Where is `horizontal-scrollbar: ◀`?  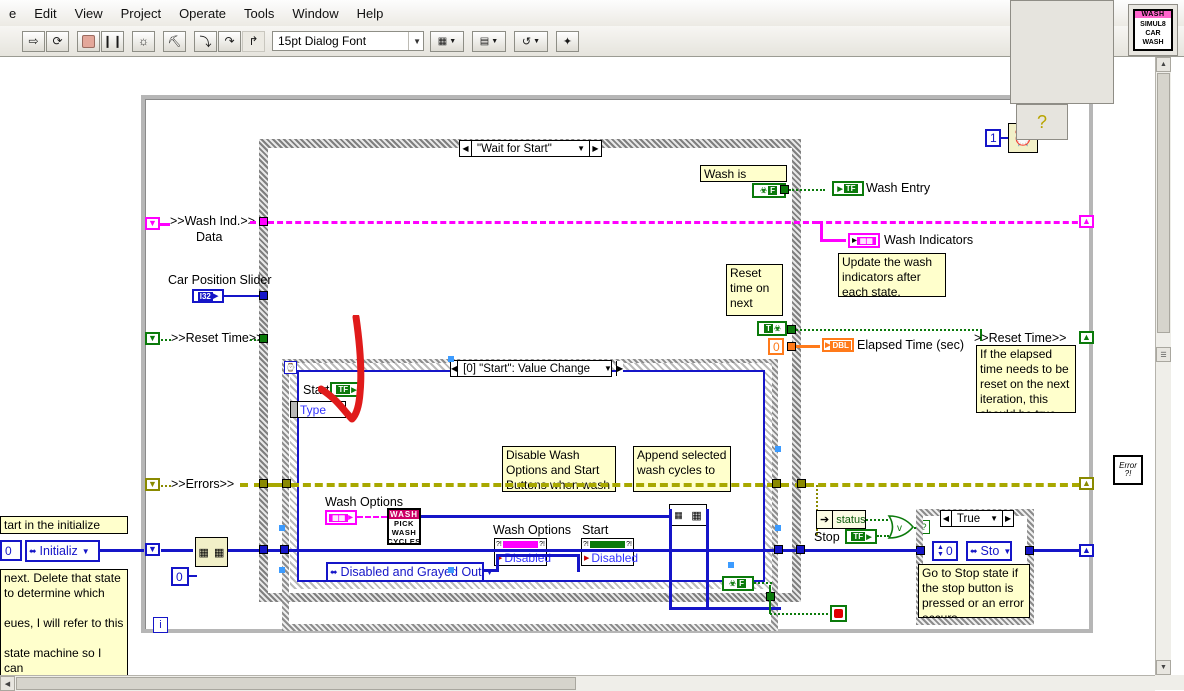 horizontal-scrollbar: ◀ is located at coordinates (577, 683).